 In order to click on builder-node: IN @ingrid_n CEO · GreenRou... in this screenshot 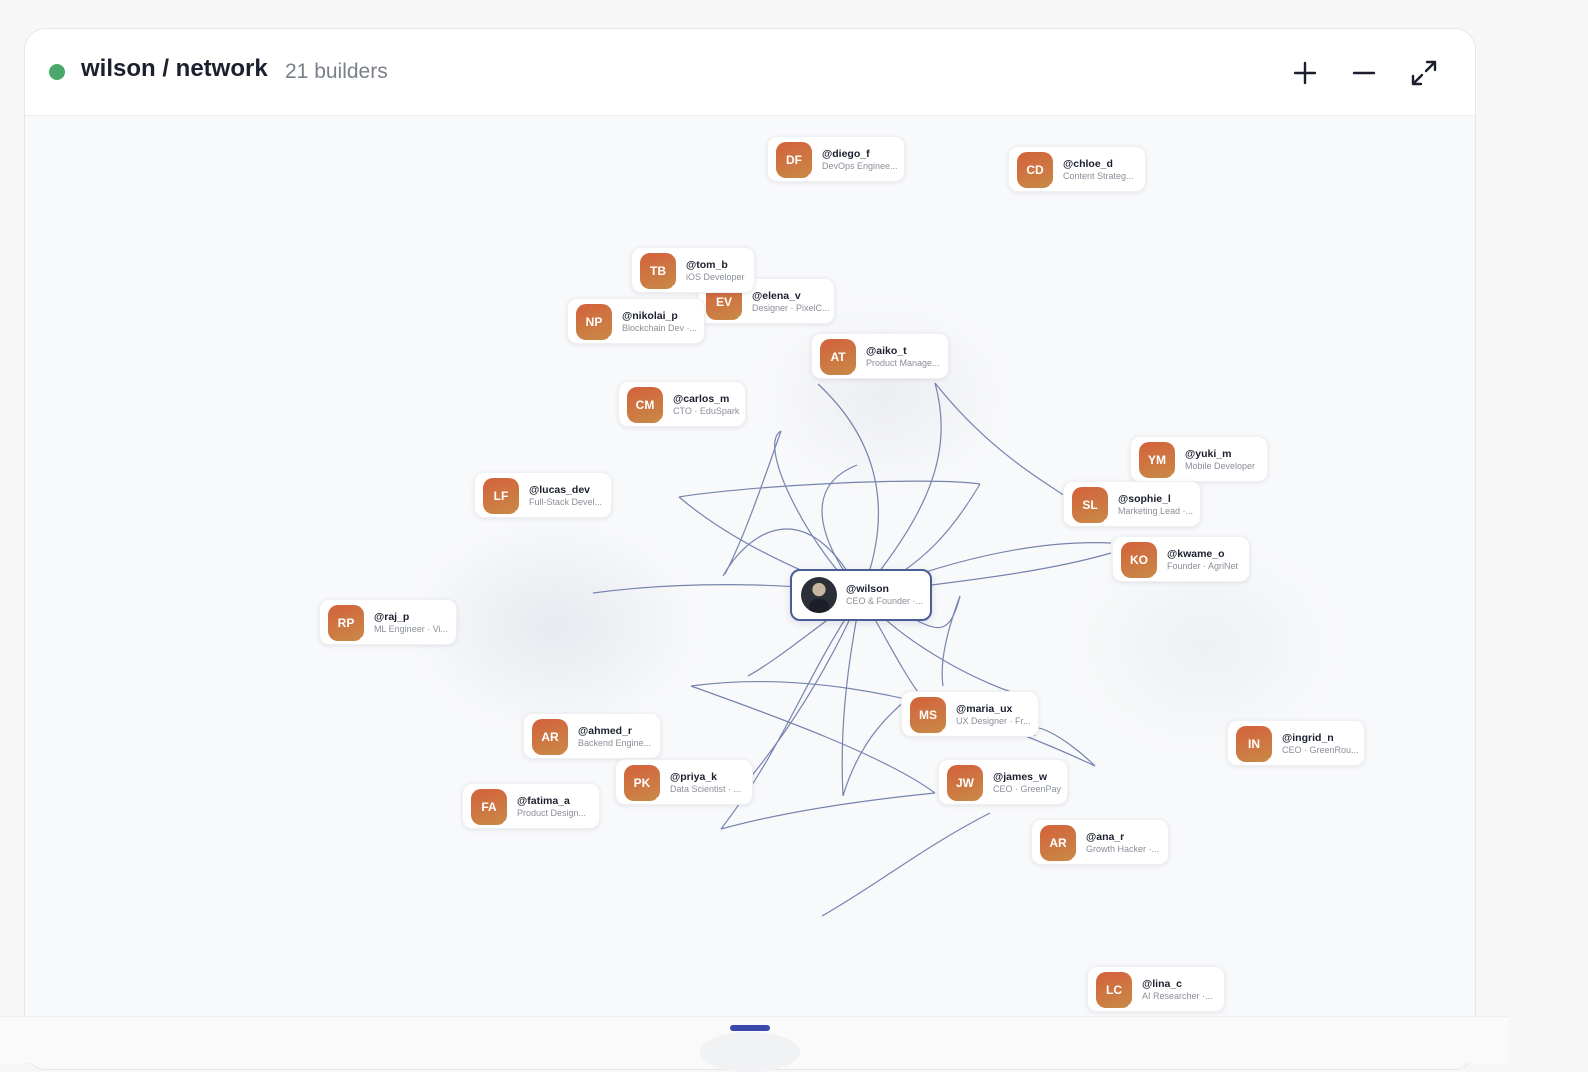, I will do `click(1296, 743)`.